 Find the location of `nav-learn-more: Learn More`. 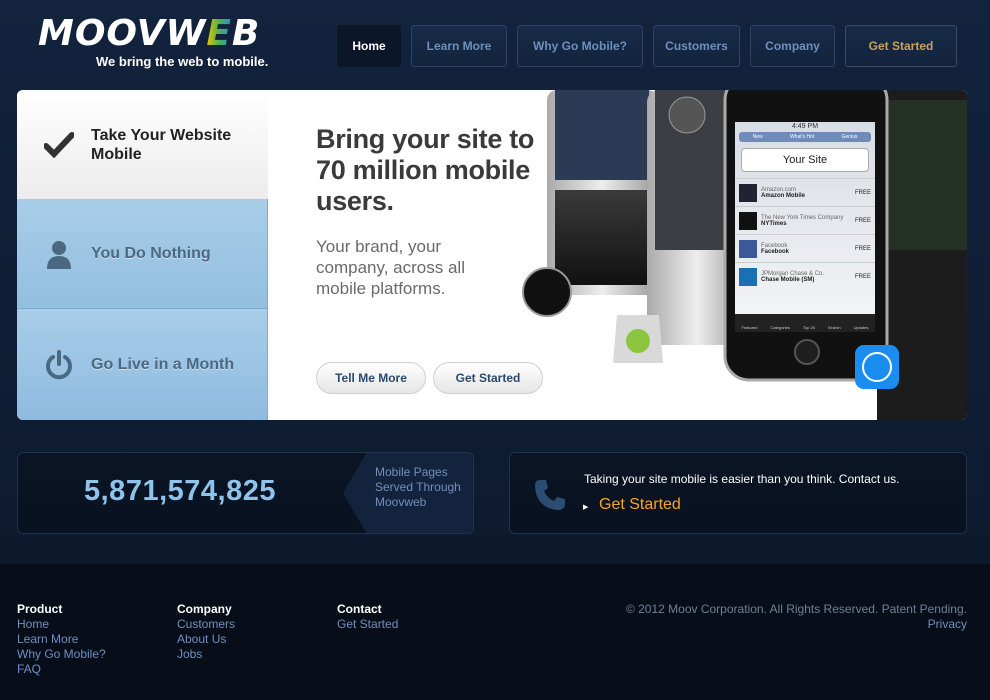

nav-learn-more: Learn More is located at coordinates (459, 46).